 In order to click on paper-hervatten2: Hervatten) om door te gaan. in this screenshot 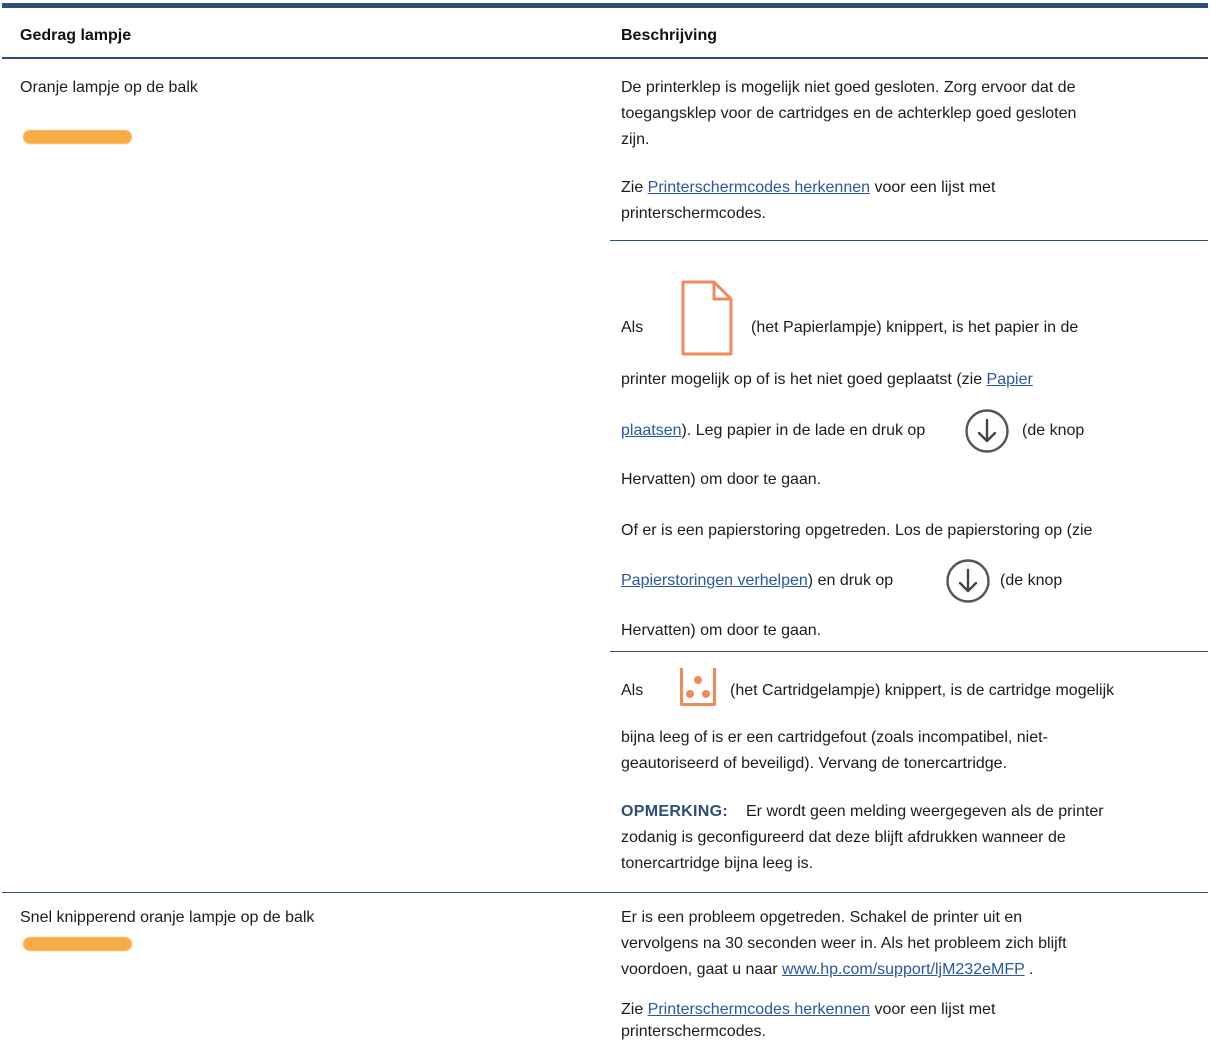, I will do `click(721, 630)`.